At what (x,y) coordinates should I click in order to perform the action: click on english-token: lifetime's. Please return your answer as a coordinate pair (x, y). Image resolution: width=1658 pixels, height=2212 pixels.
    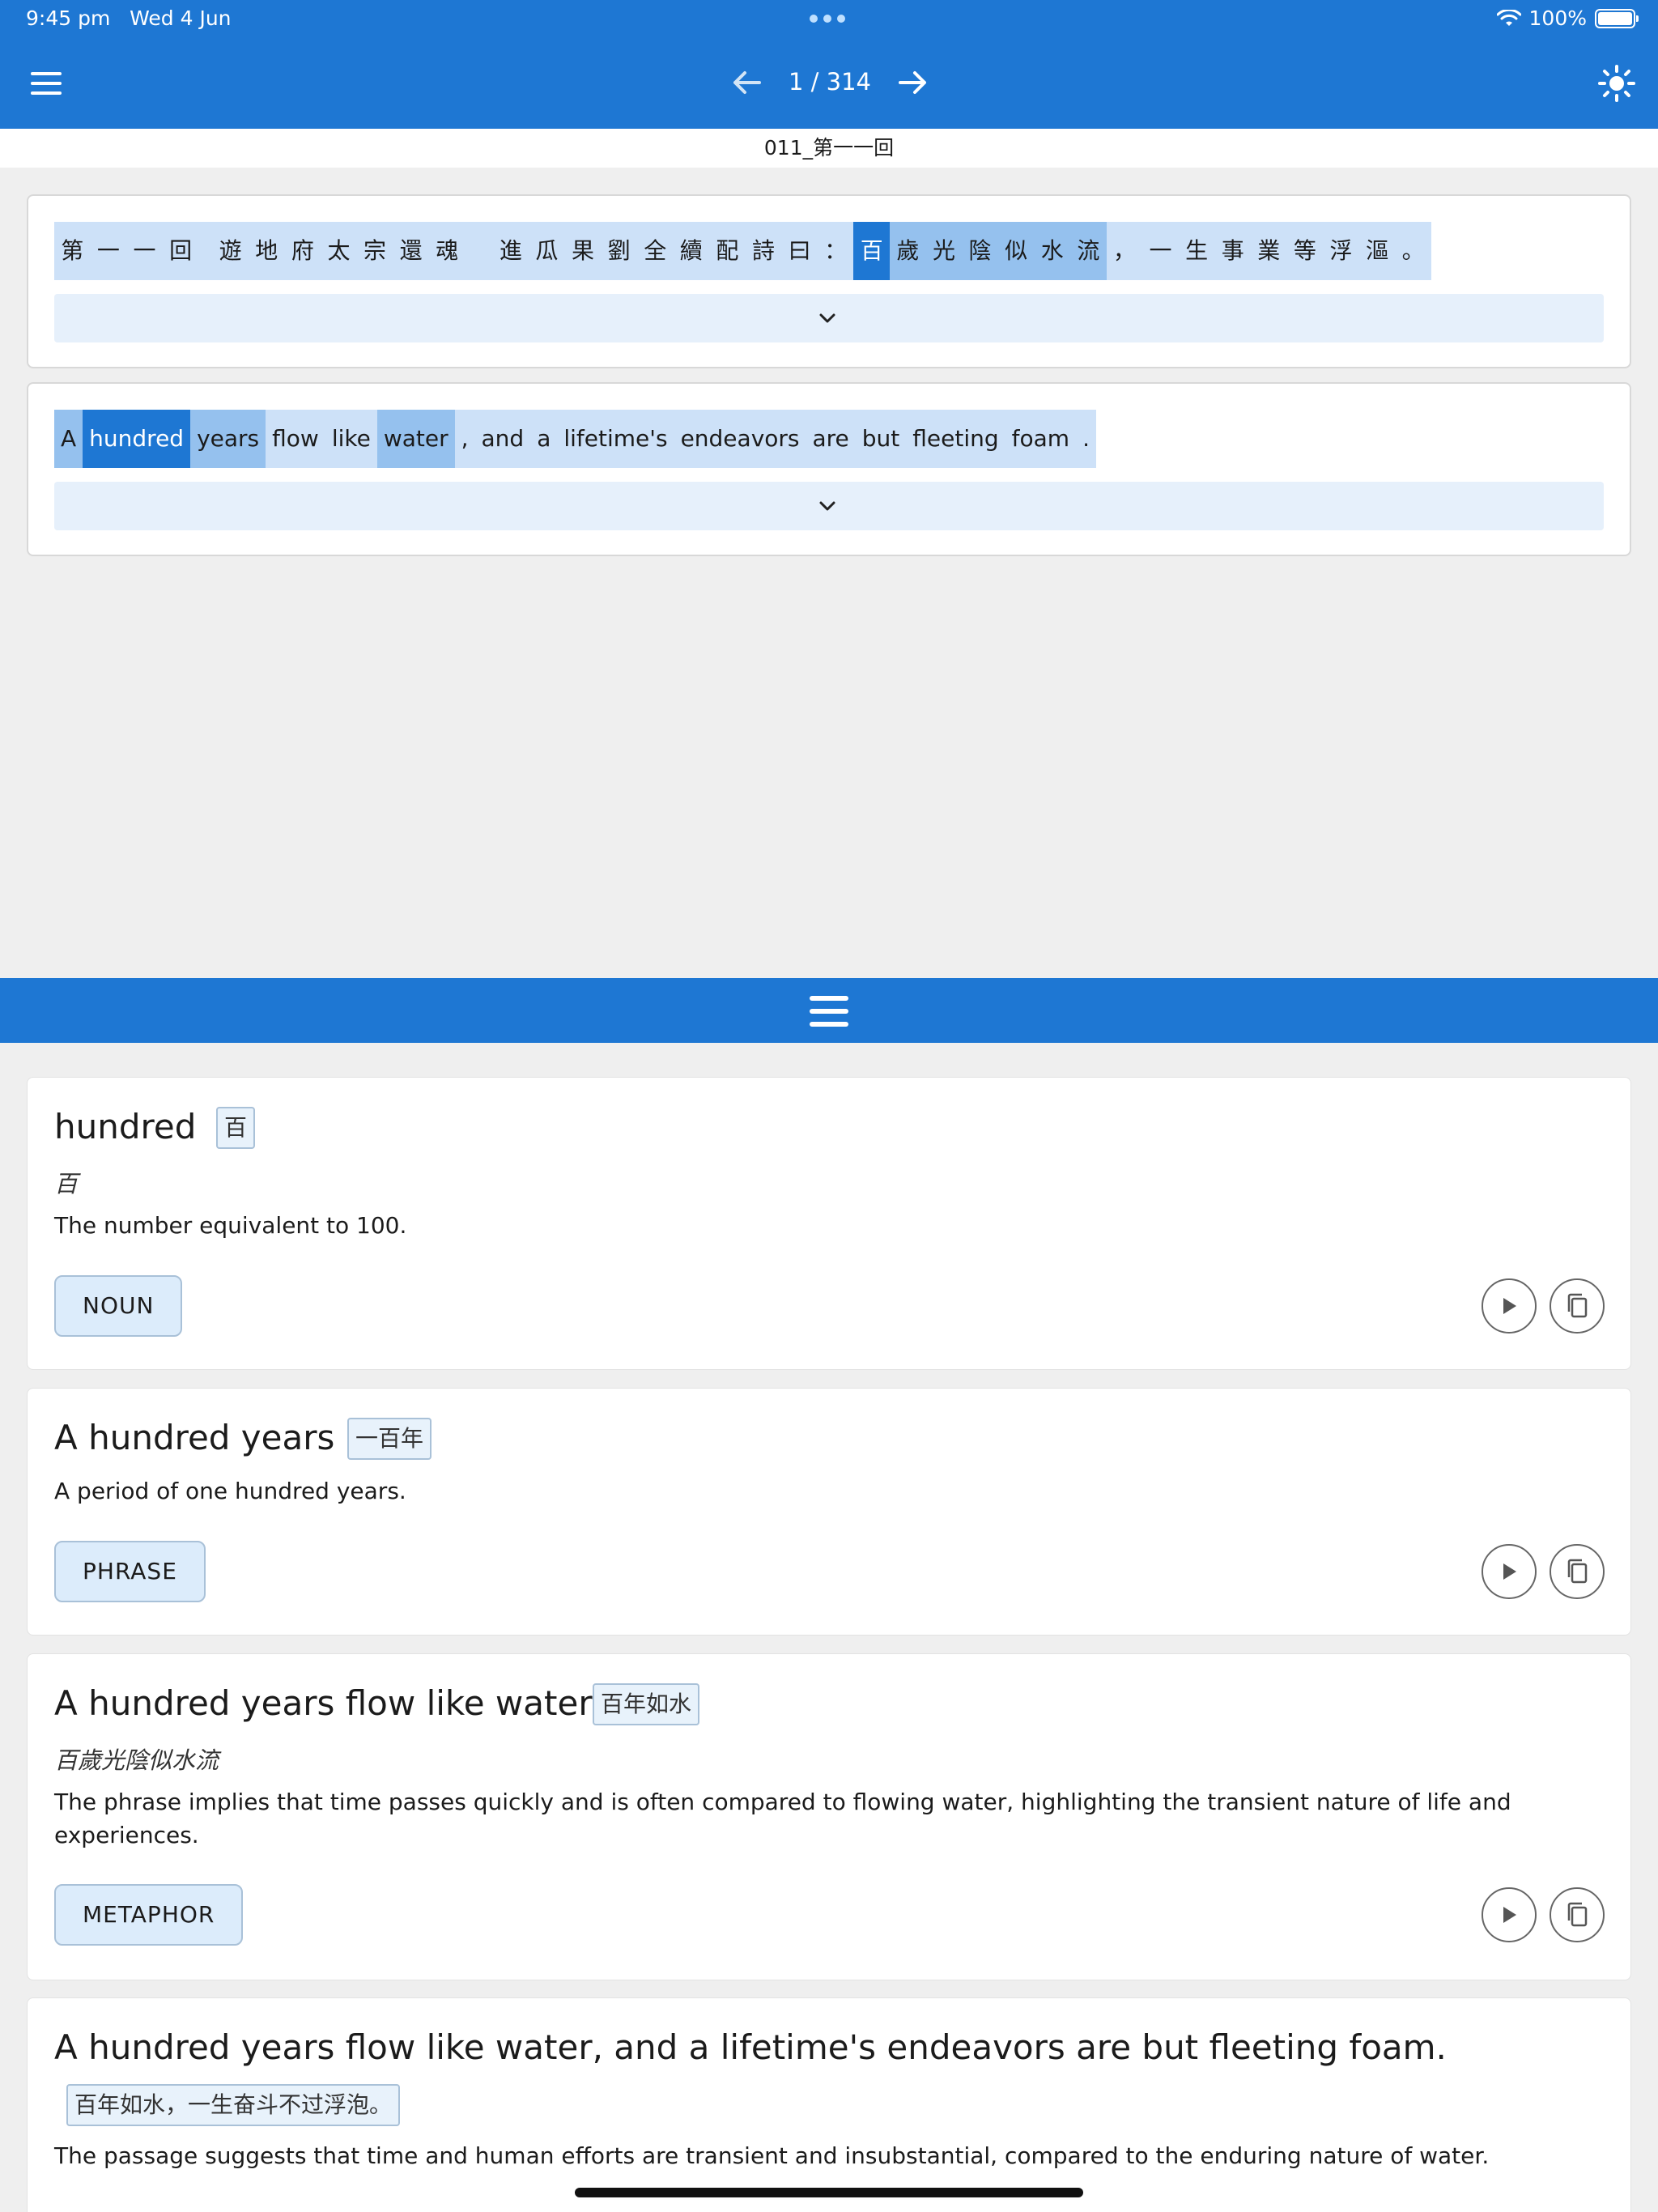
    Looking at the image, I should click on (615, 439).